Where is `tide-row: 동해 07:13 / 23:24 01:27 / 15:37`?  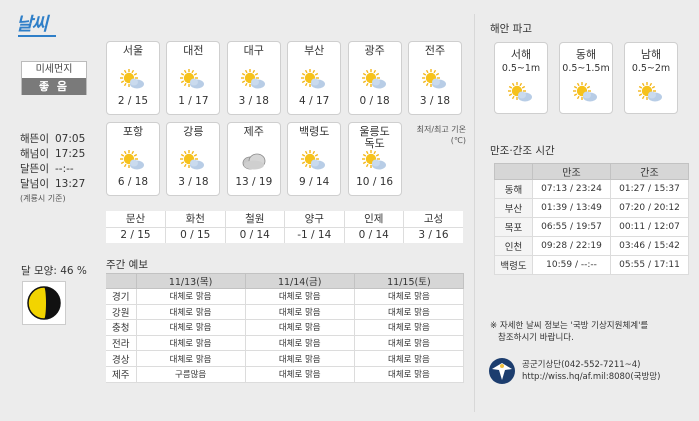
tide-row: 동해 07:13 / 23:24 01:27 / 15:37 is located at coordinates (591, 189).